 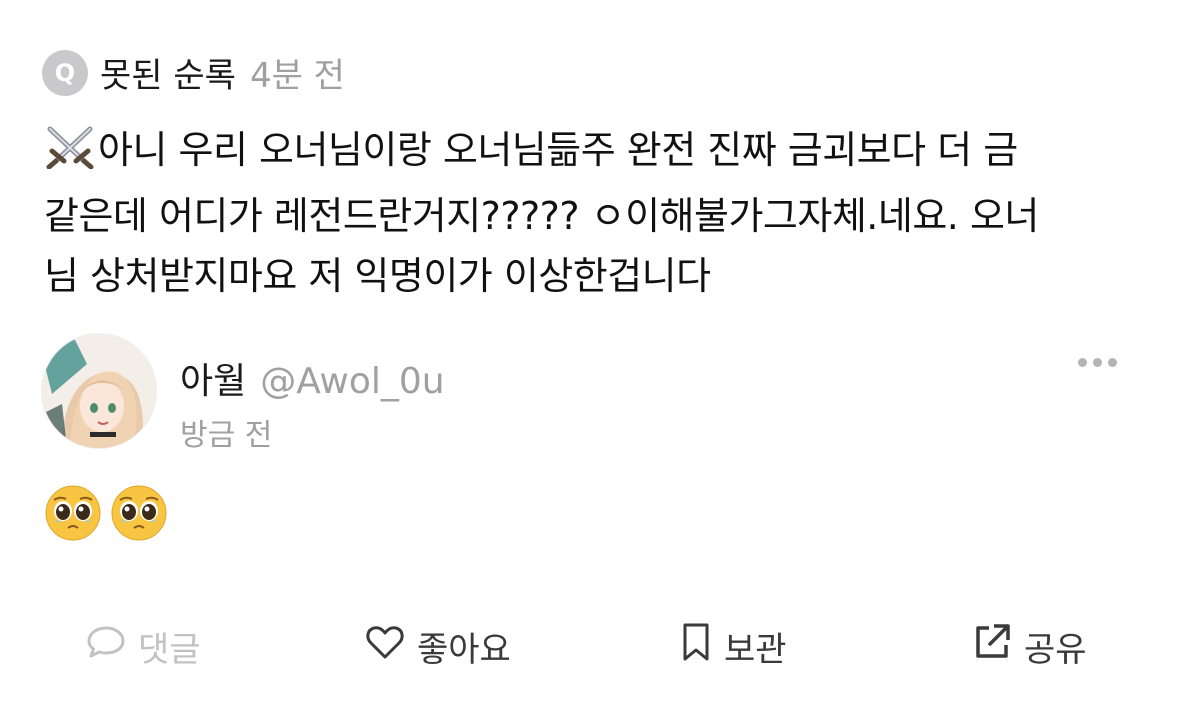 I want to click on share-button: 공유, so click(x=1029, y=646).